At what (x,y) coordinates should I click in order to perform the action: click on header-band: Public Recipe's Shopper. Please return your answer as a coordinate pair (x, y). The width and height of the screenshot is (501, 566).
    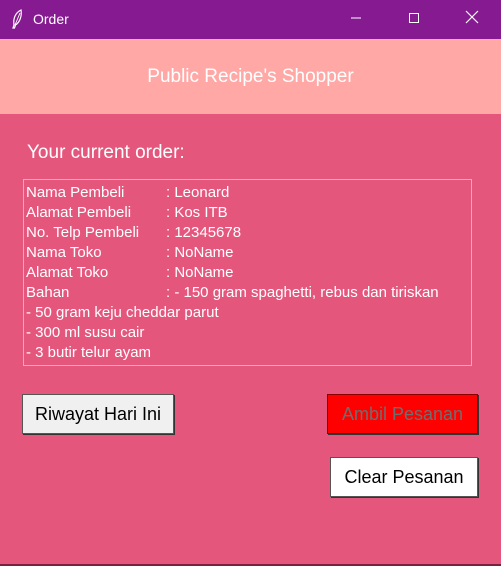
    Looking at the image, I should click on (250, 76).